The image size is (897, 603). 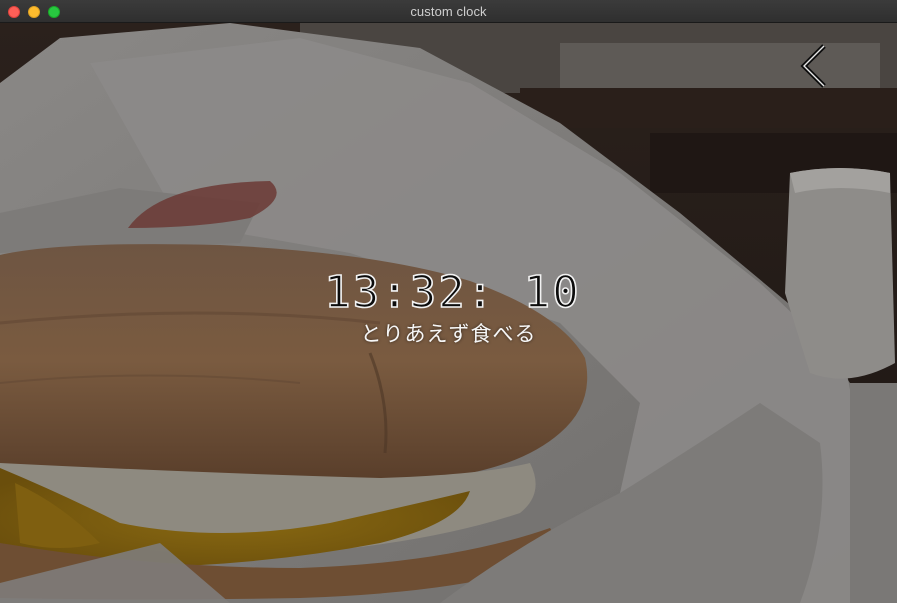 I want to click on title-bar: custom clock, so click(x=448, y=11).